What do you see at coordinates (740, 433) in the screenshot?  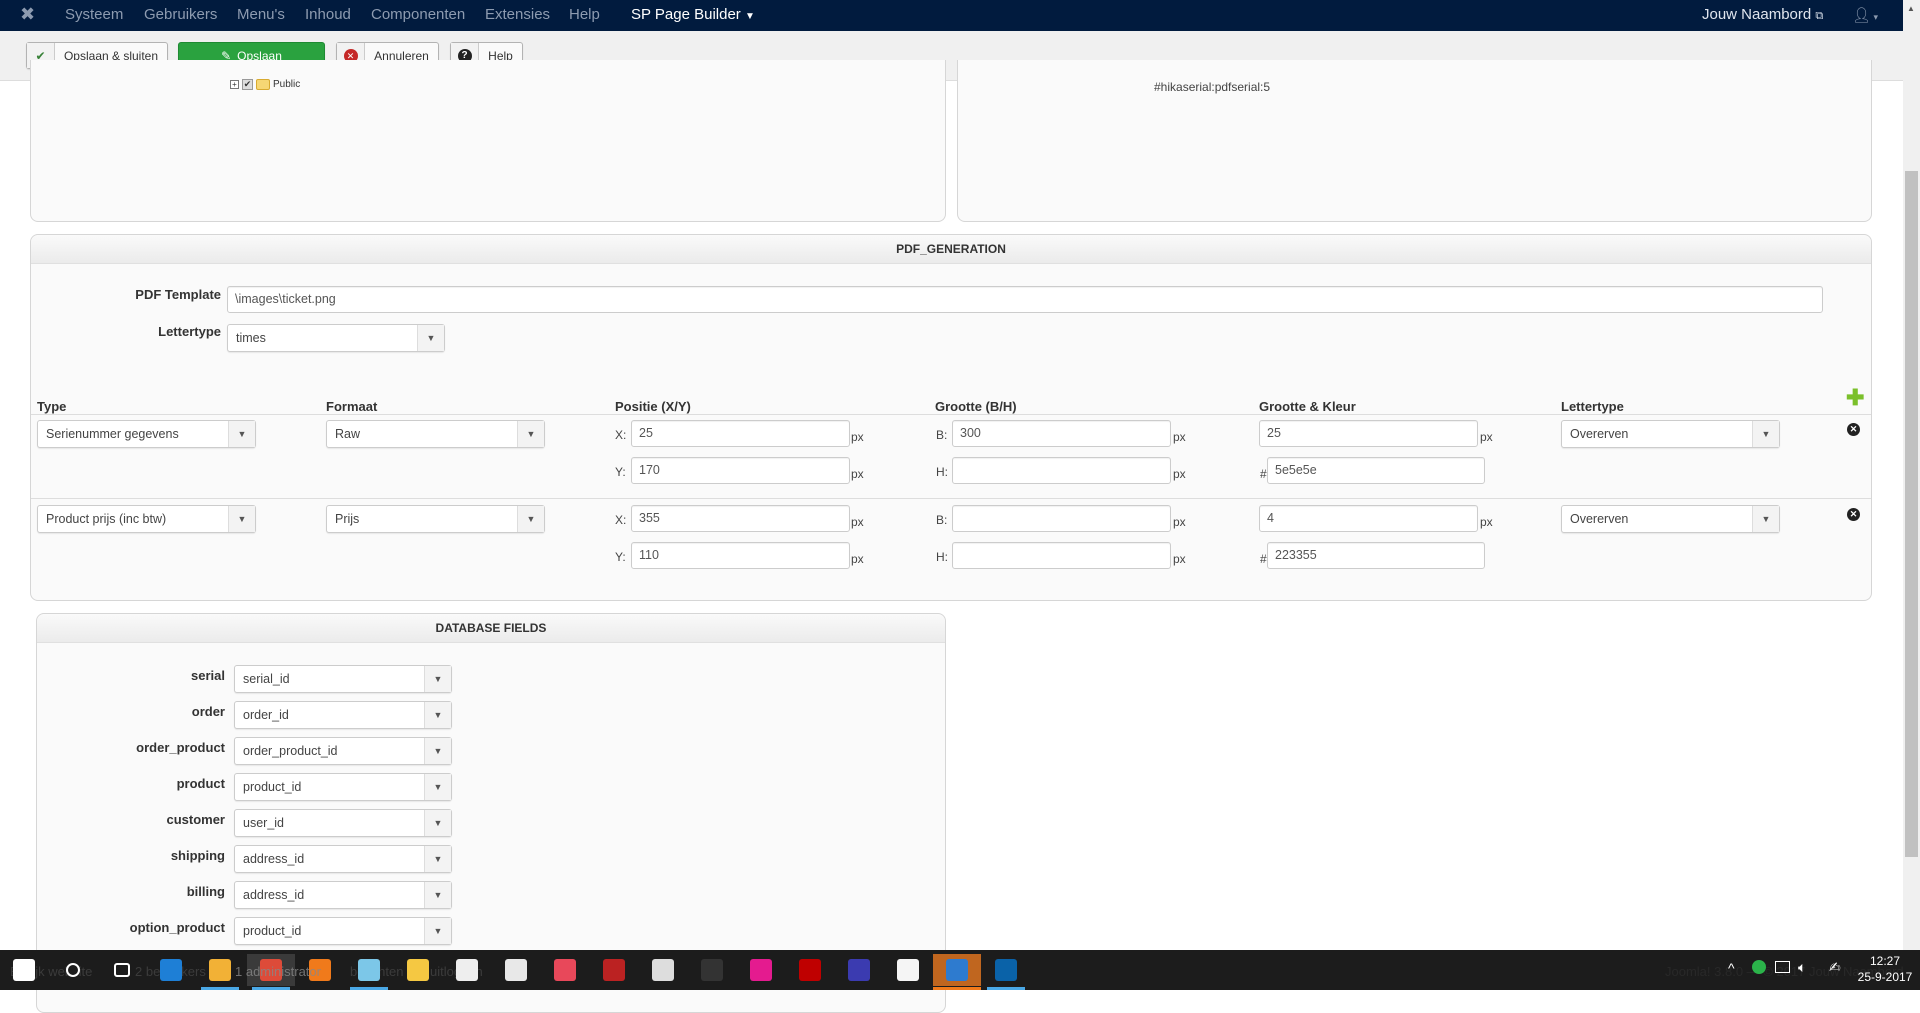 I see `pos-x-input: 25` at bounding box center [740, 433].